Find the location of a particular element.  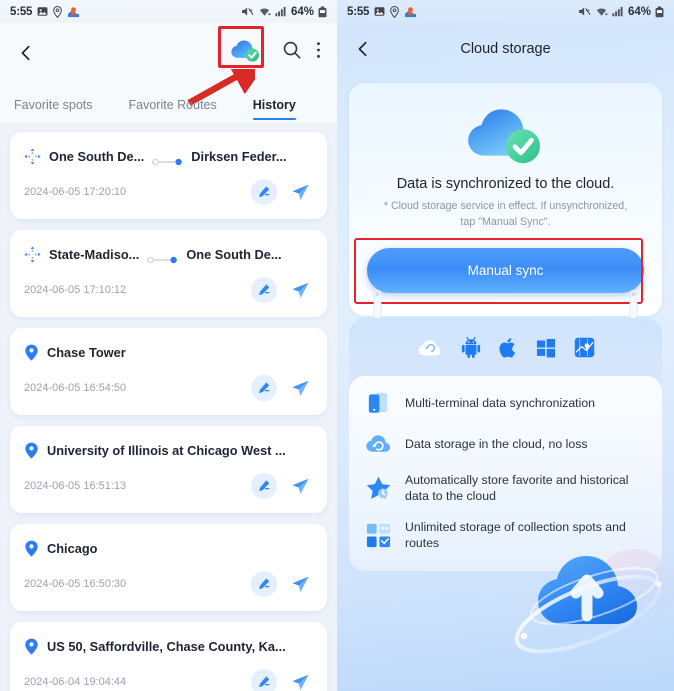

spot-title-label: Chicago is located at coordinates (72, 548).